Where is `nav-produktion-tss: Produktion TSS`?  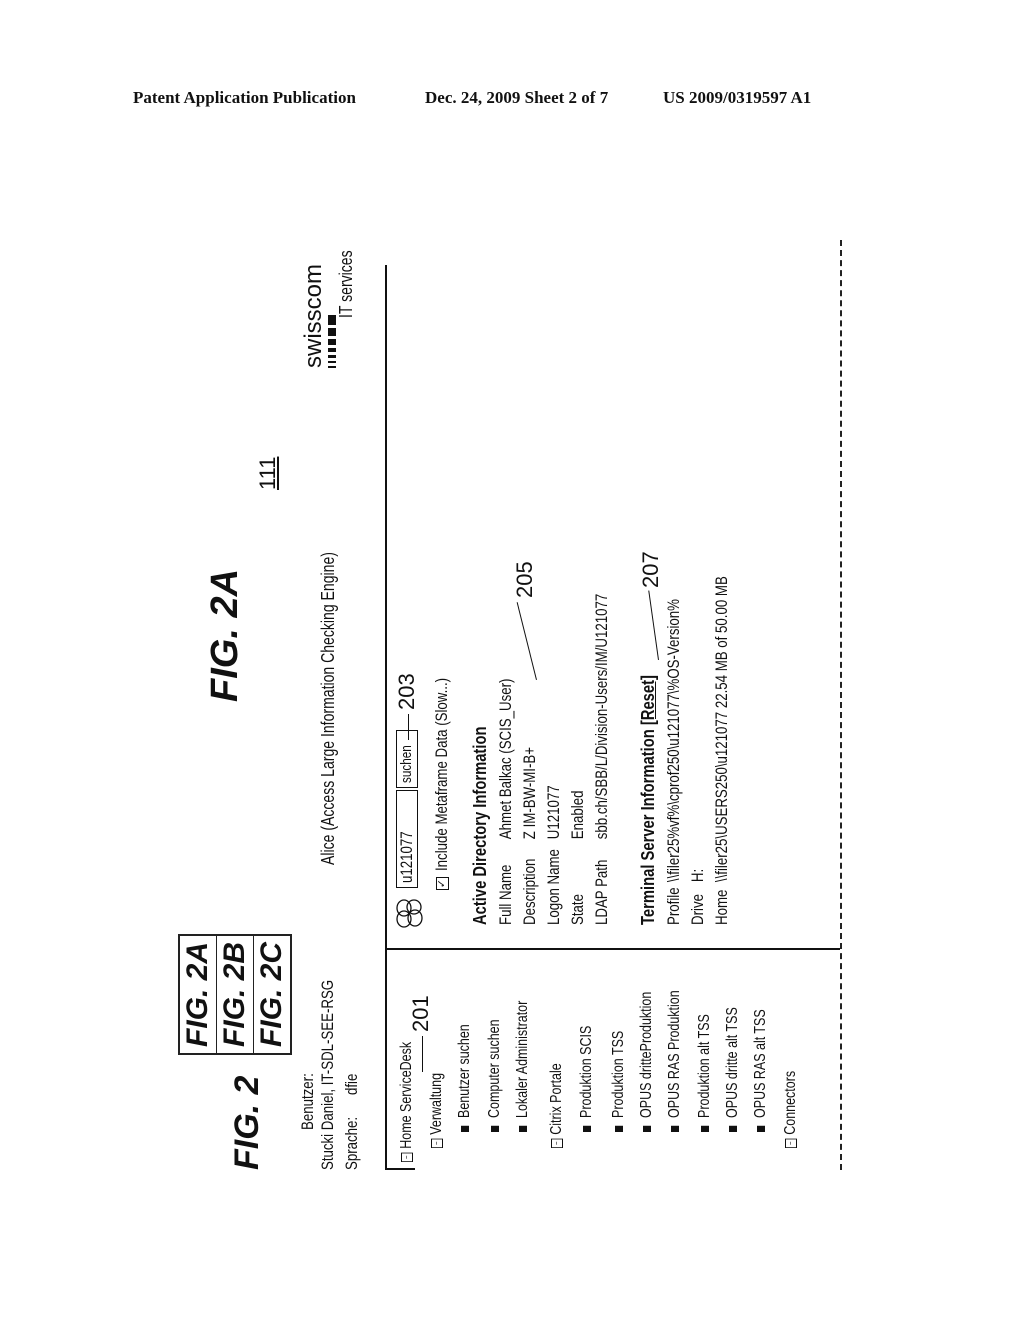 nav-produktion-tss: Produktion TSS is located at coordinates (619, 1081).